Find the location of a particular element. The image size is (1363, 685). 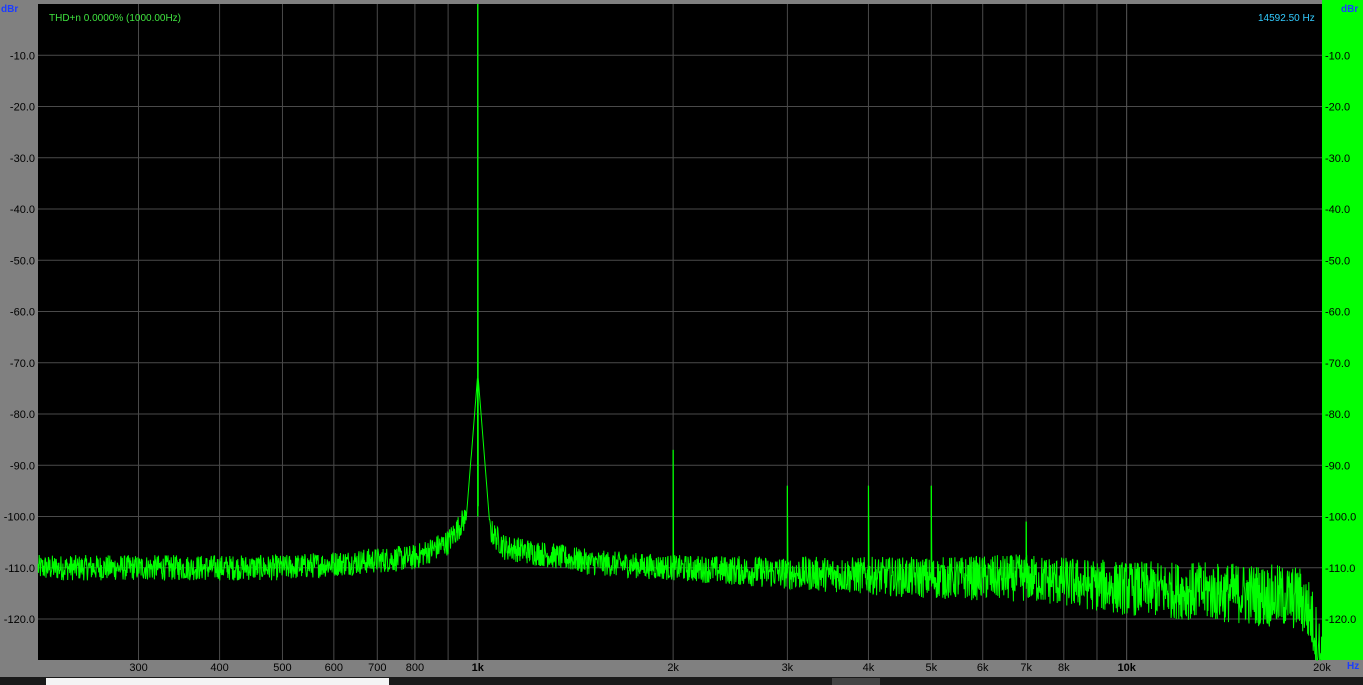

x-tick-label: 6k is located at coordinates (983, 668).